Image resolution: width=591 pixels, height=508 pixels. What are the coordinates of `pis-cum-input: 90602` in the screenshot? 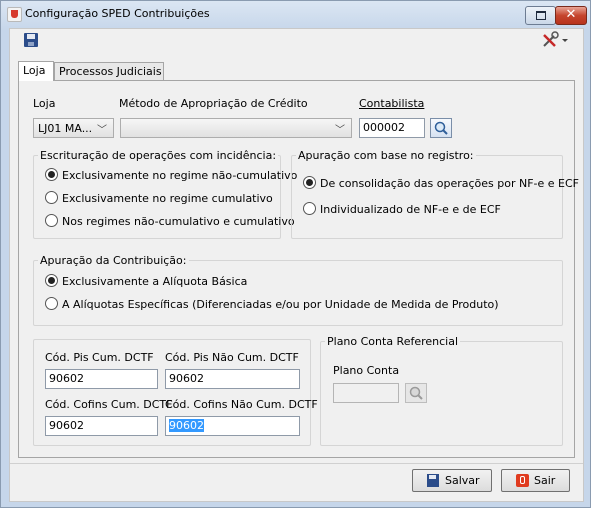 It's located at (101, 379).